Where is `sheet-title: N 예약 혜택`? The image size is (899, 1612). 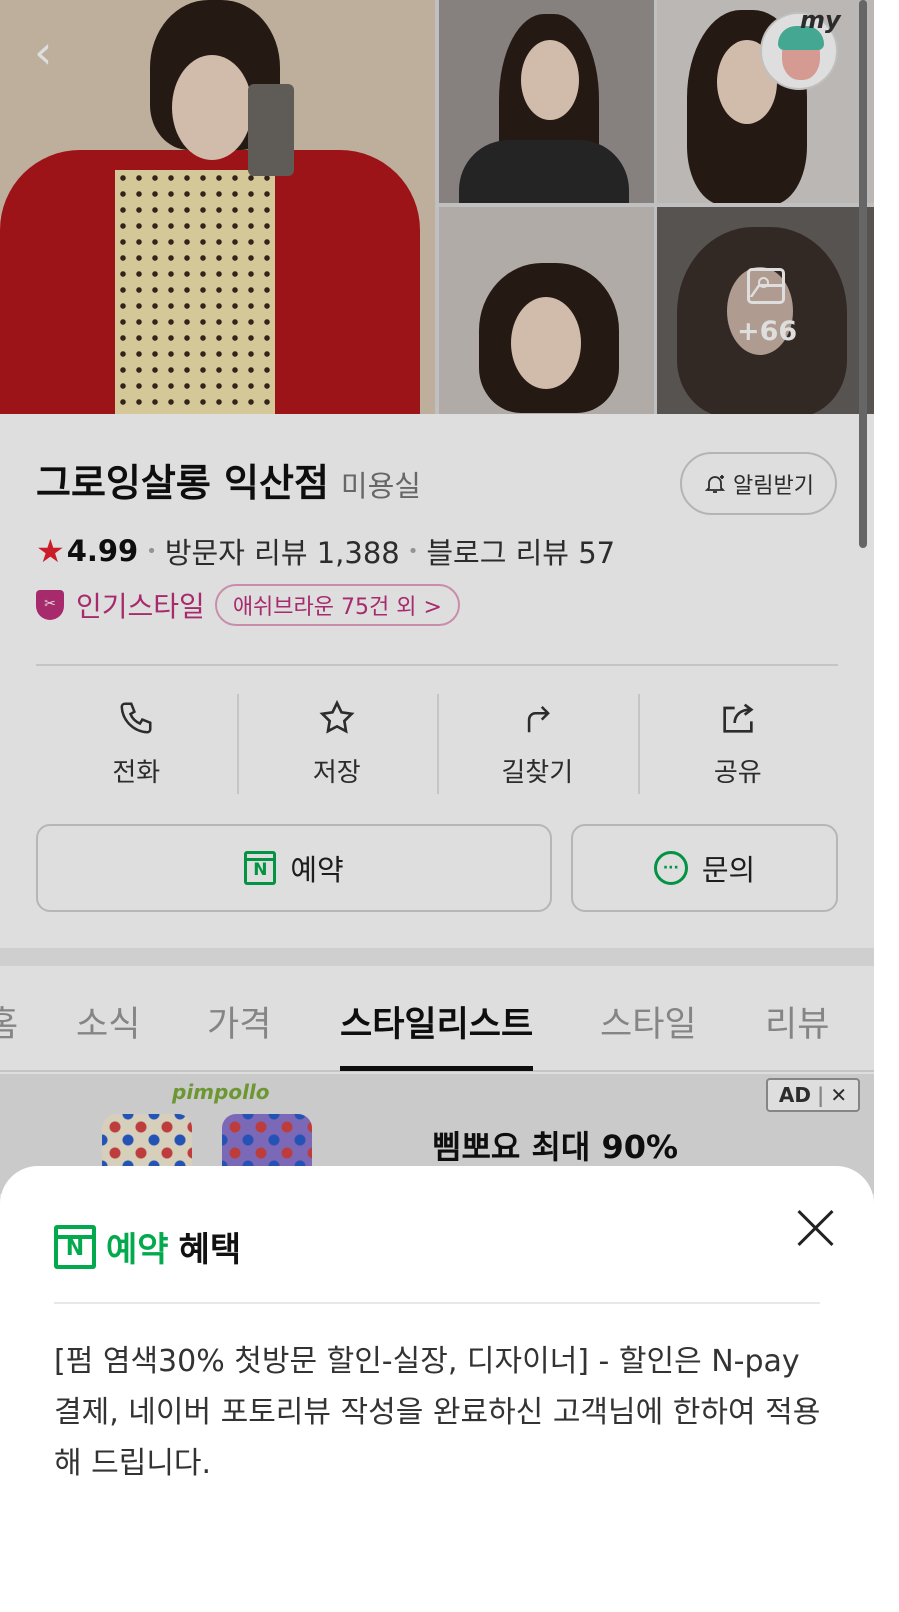 sheet-title: N 예약 혜택 is located at coordinates (147, 1246).